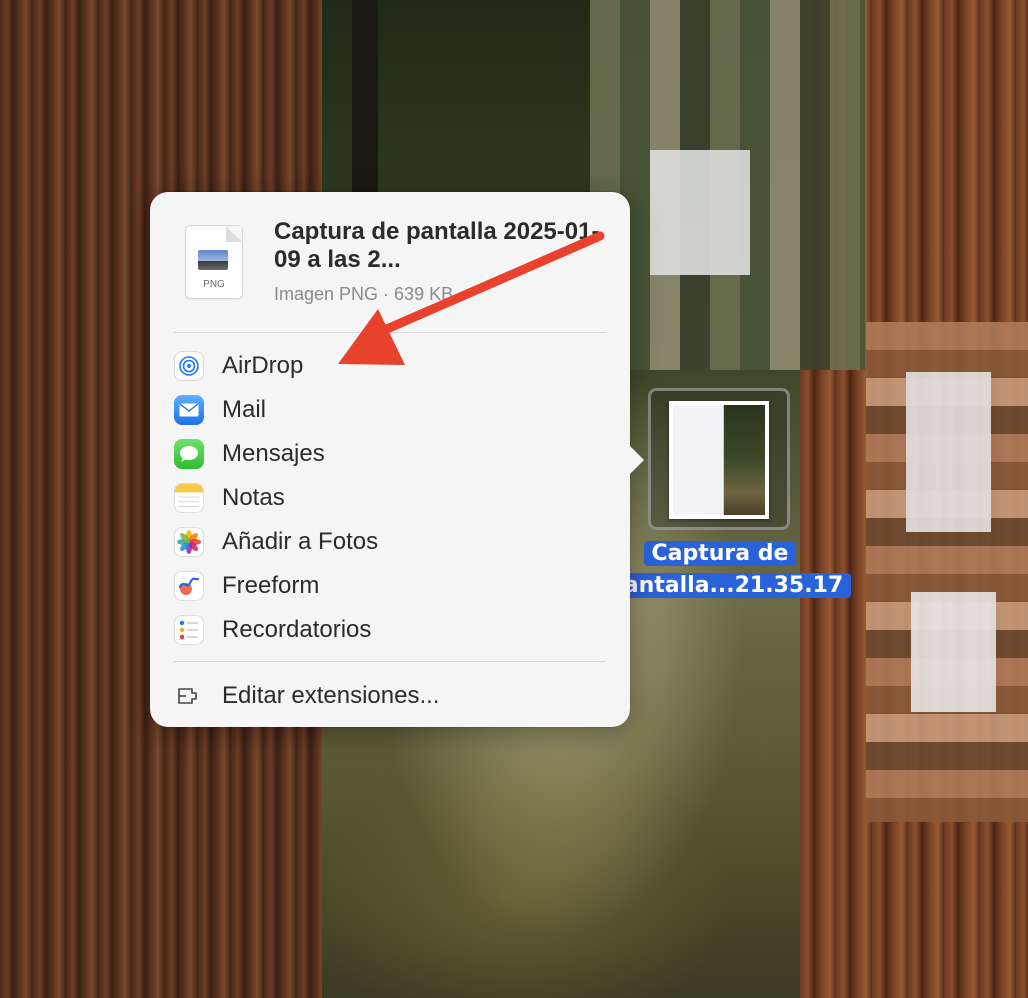 This screenshot has width=1028, height=998. Describe the element at coordinates (390, 586) in the screenshot. I see `share-item-freeform: Freeform` at that location.